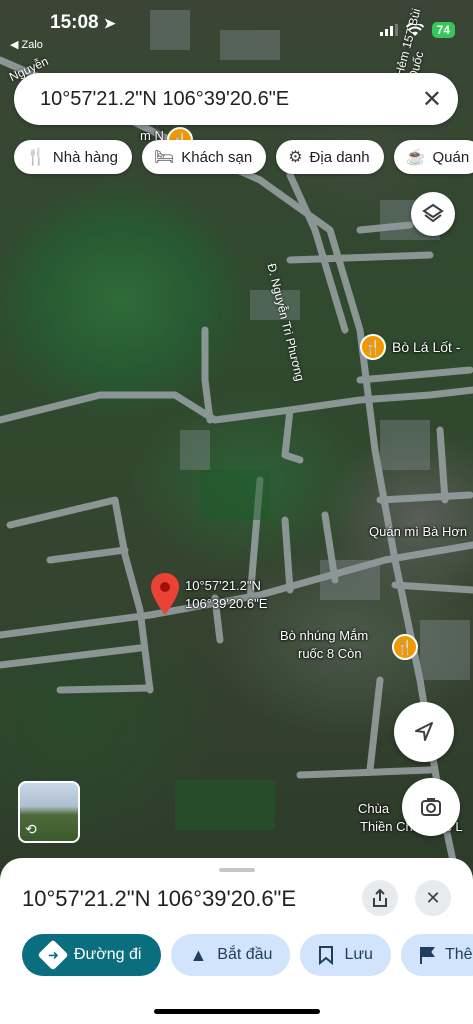 The image size is (473, 1024). Describe the element at coordinates (414, 29) in the screenshot. I see `wifi-icon` at that location.